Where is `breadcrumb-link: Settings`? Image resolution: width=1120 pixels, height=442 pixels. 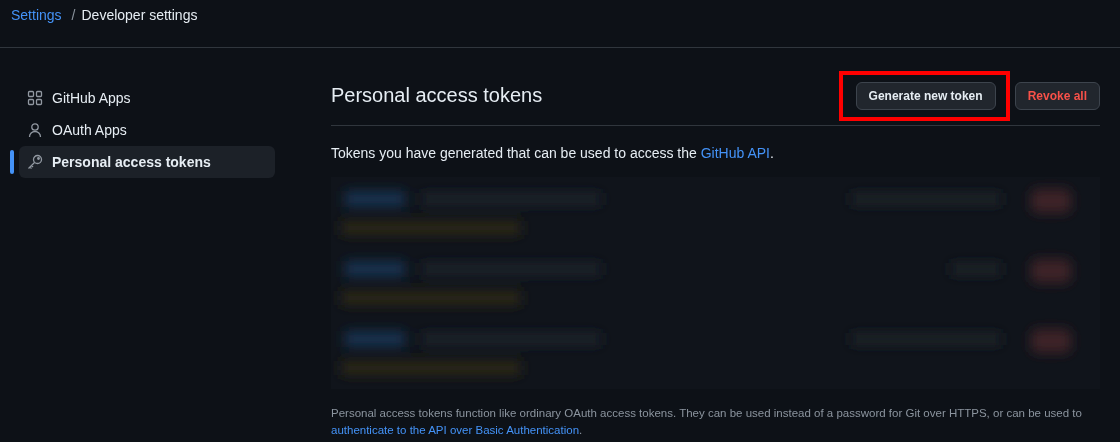 breadcrumb-link: Settings is located at coordinates (36, 15).